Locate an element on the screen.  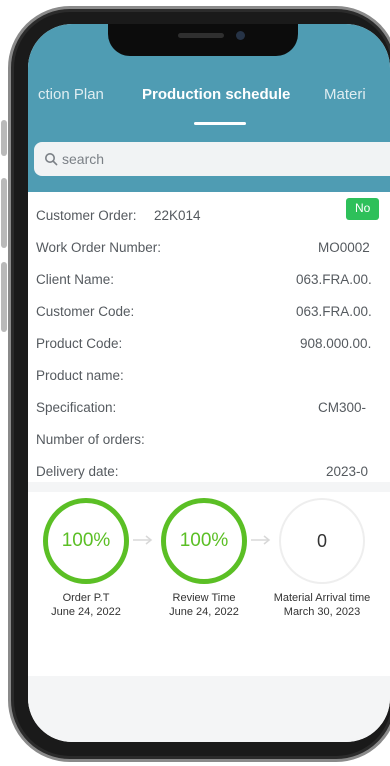
row-value: 2023-0 is located at coordinates (347, 471).